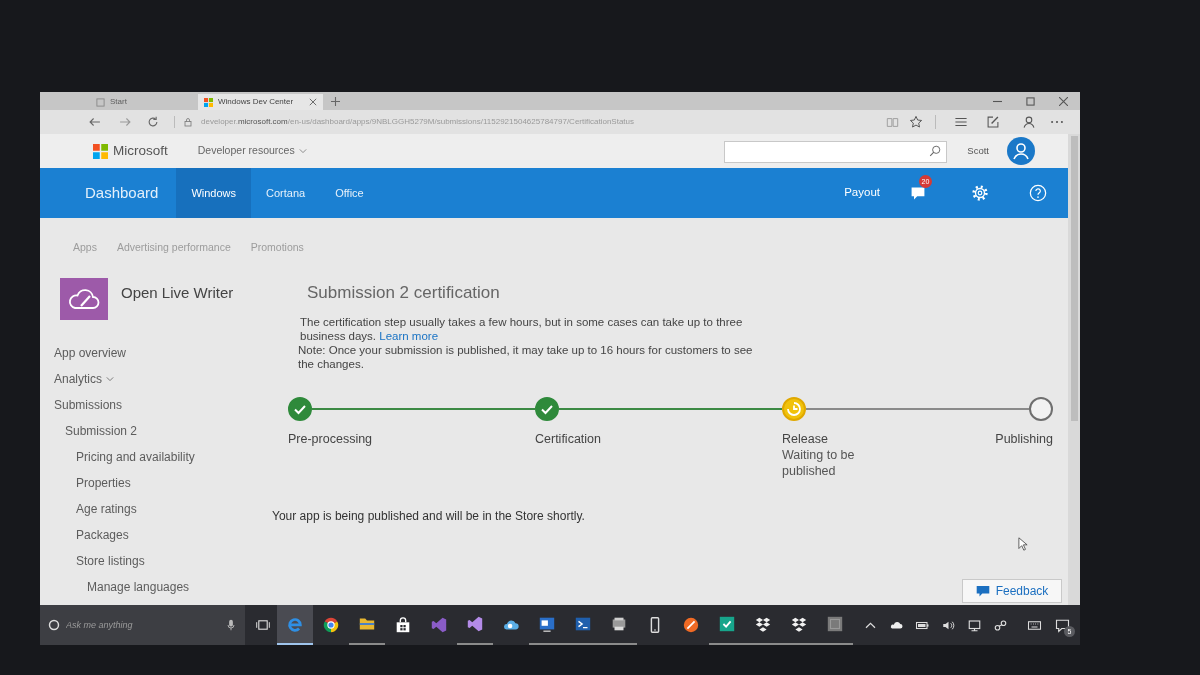  I want to click on plus-icon, so click(335, 101).